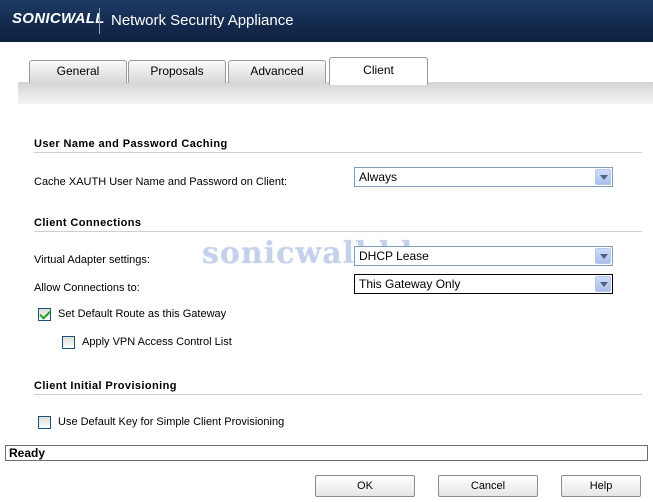  I want to click on vpn-acl-checkbox, so click(68, 342).